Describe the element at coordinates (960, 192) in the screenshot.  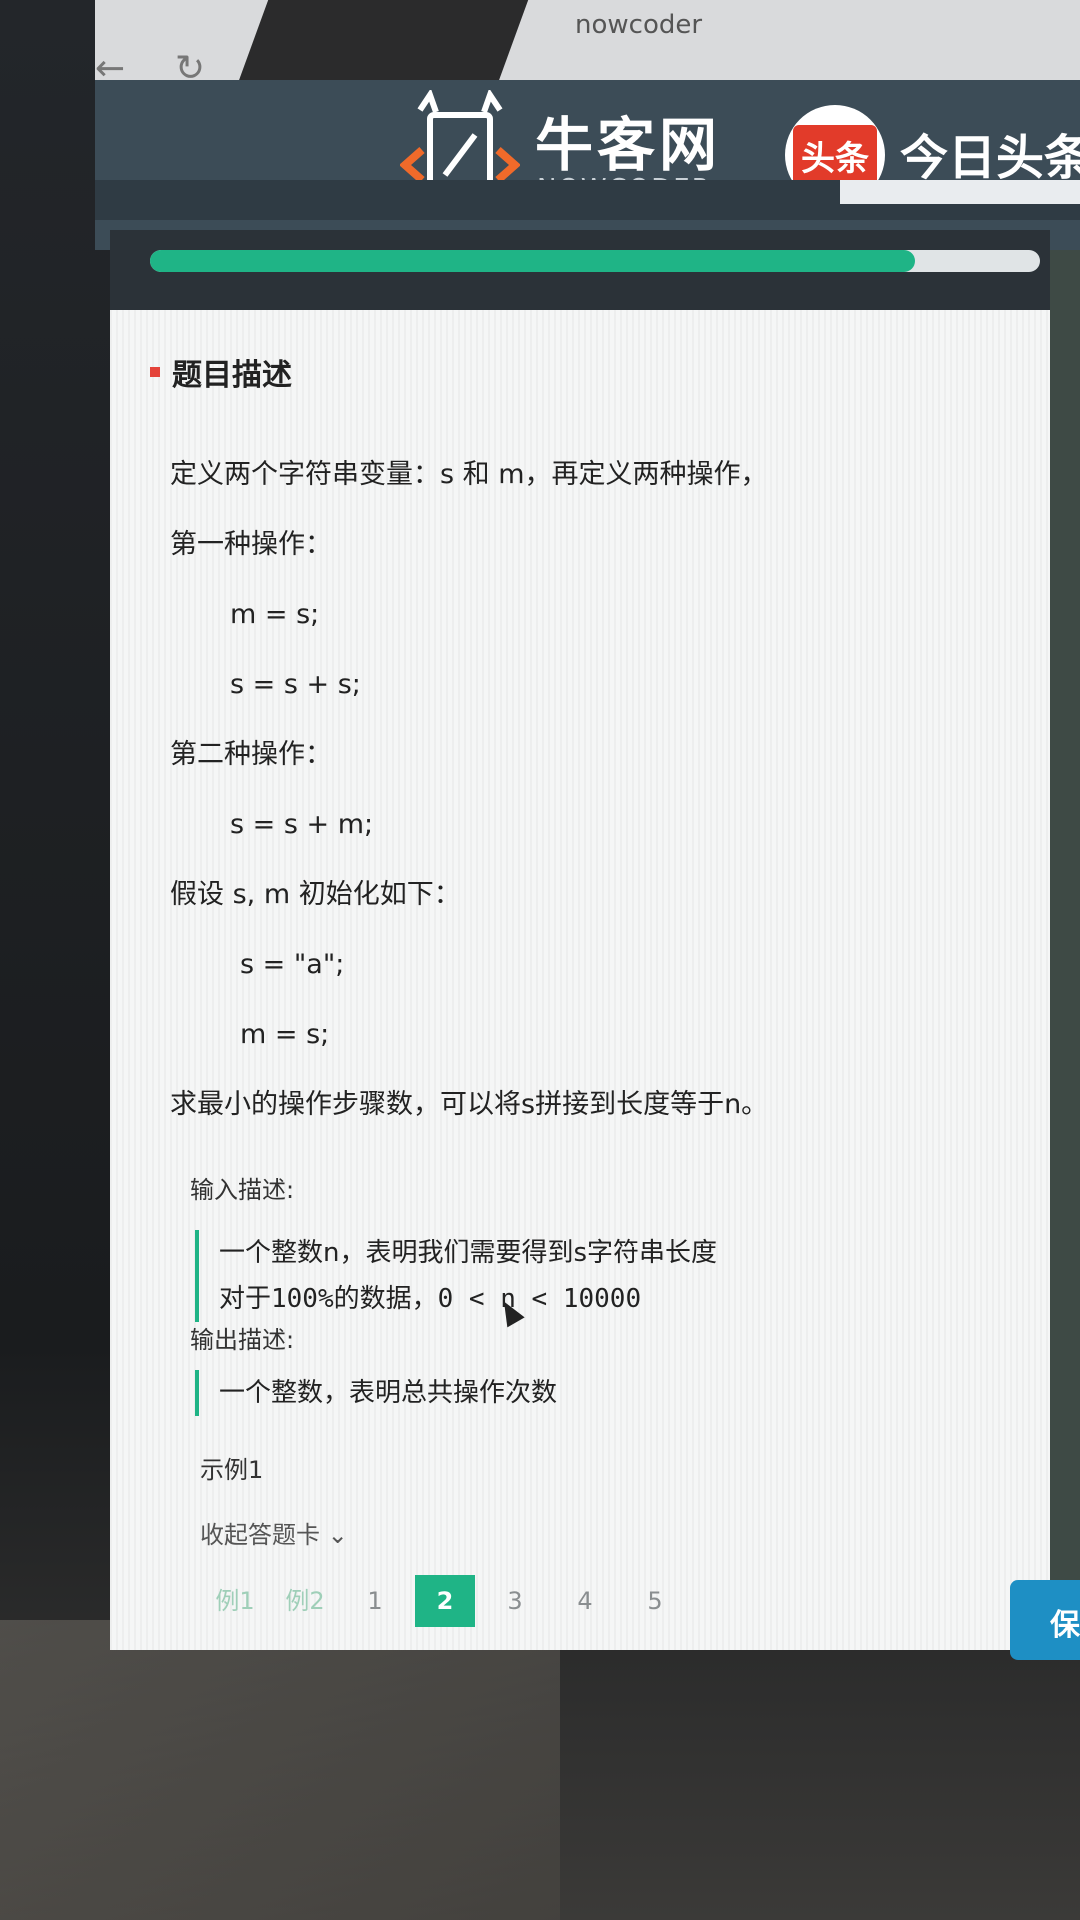
I see `top-progress-track` at that location.